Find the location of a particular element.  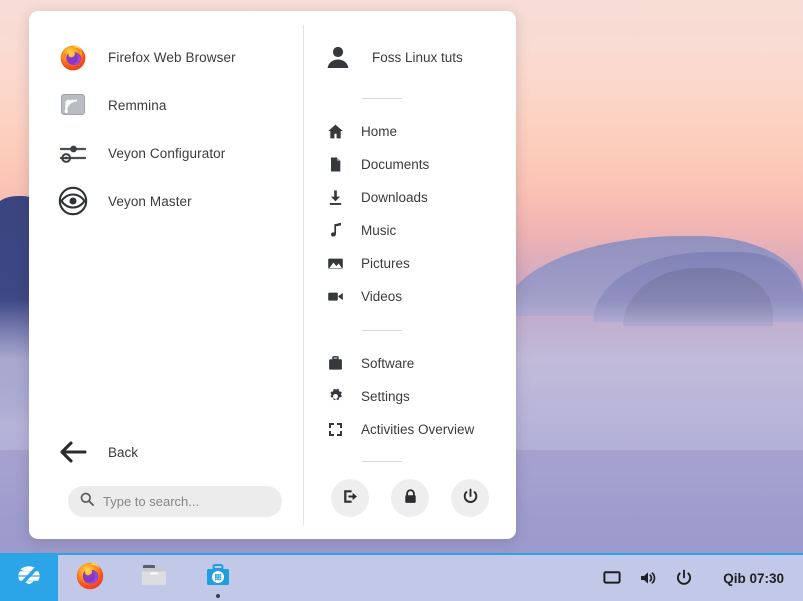

search-input is located at coordinates (191, 501).